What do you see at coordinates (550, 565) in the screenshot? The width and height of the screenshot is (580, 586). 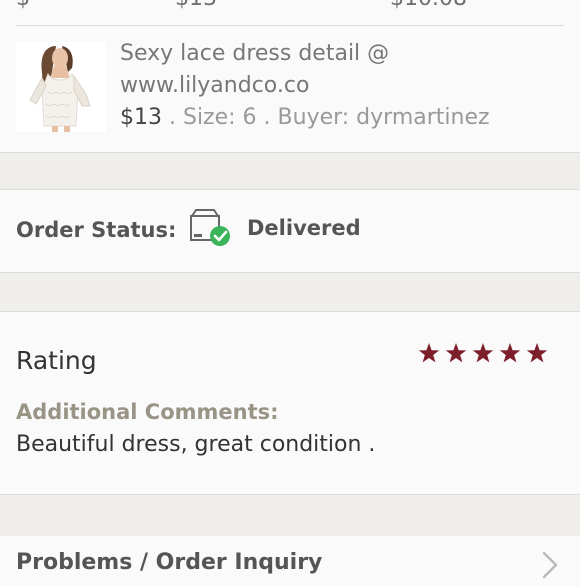 I see `chevron-right-icon` at bounding box center [550, 565].